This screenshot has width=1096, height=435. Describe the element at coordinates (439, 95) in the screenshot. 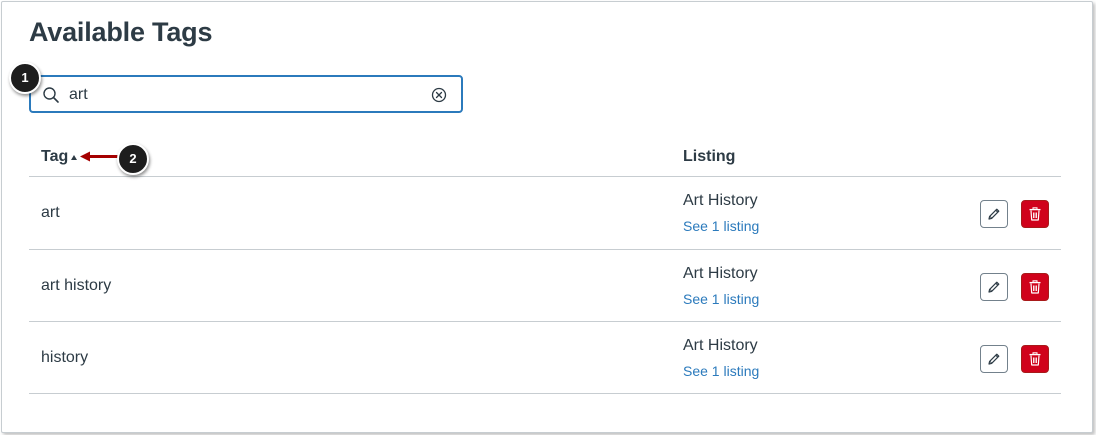

I see `clear-icon` at that location.